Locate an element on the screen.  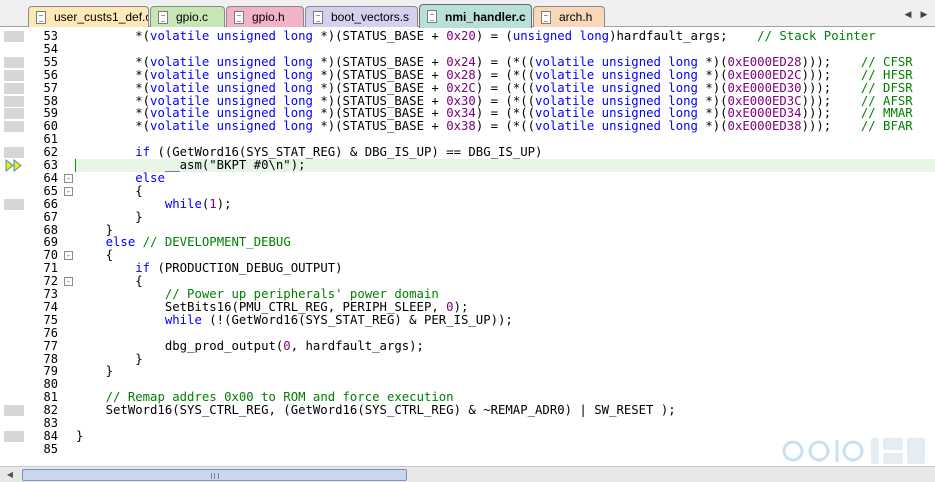
keyword-token: if is located at coordinates (143, 268).